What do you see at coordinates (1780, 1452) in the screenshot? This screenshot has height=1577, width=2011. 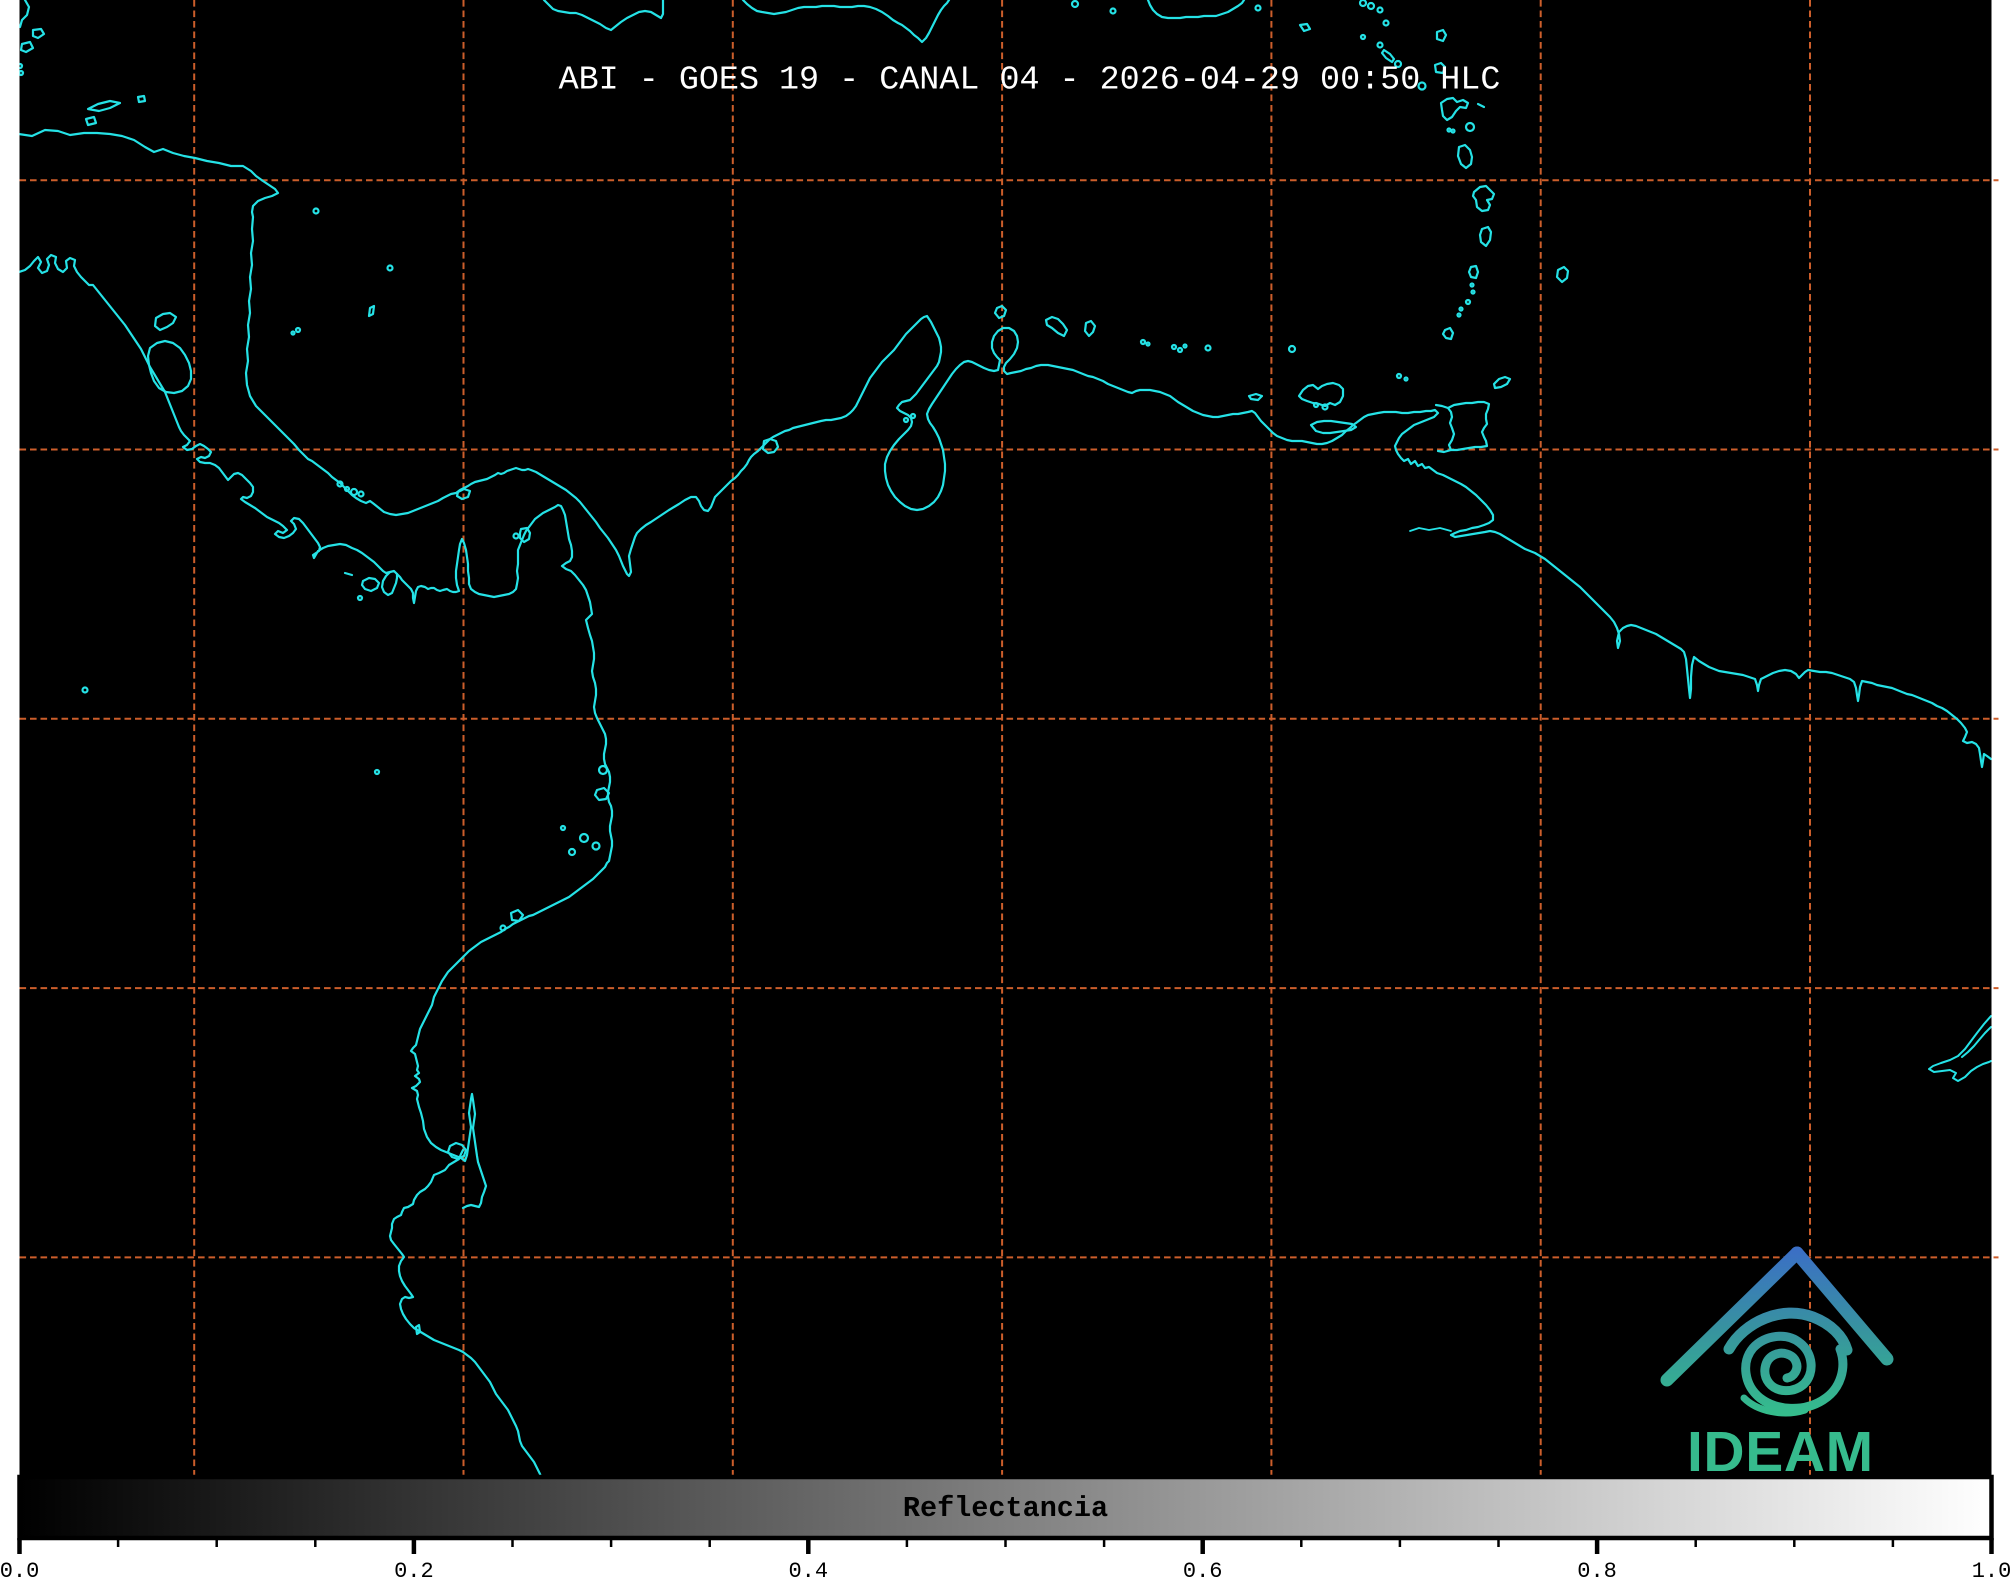 I see `svg-text: IDEAM` at bounding box center [1780, 1452].